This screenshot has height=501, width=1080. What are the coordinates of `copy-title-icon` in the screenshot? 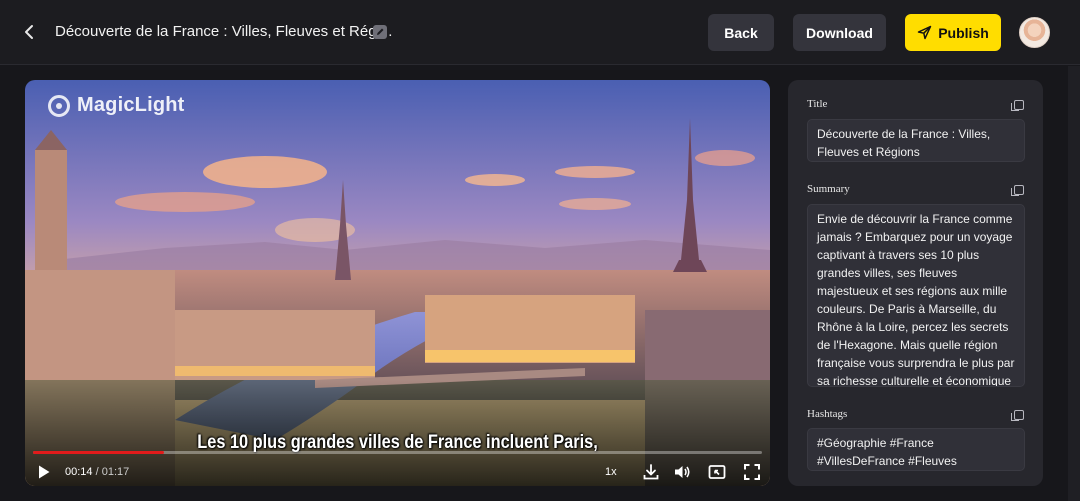 It's located at (1017, 105).